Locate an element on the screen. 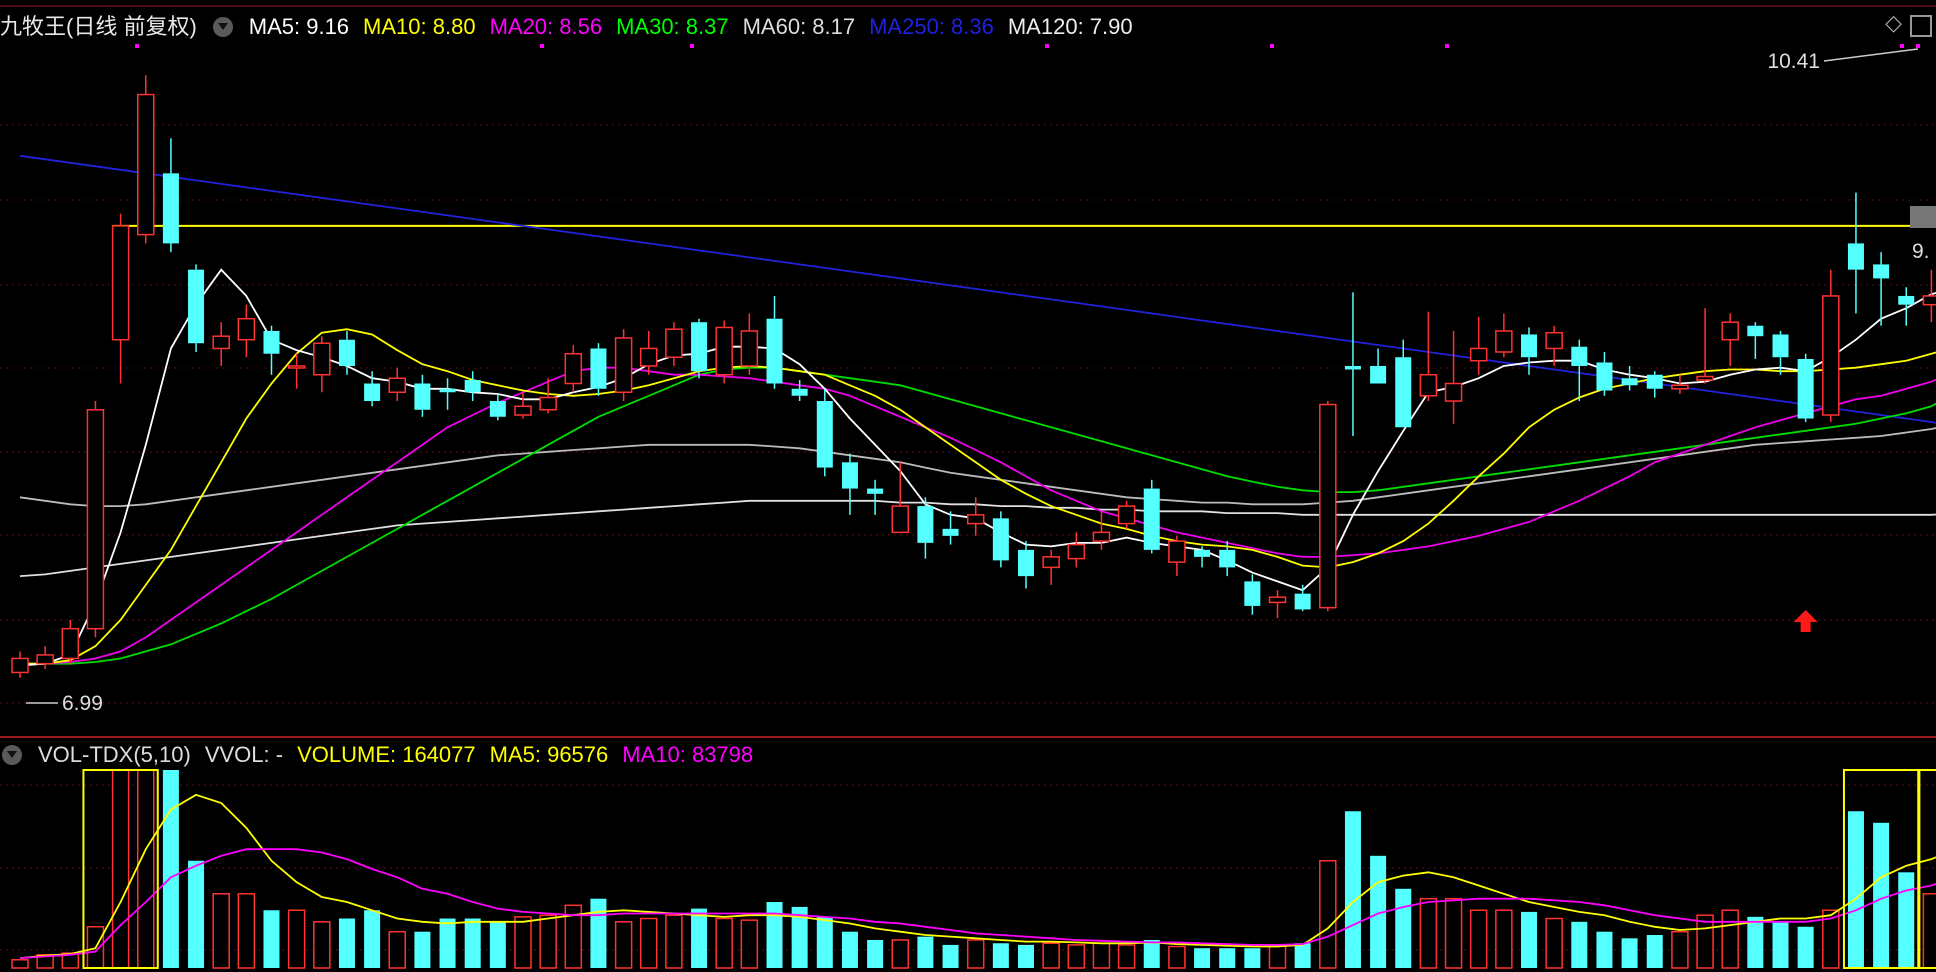 This screenshot has width=1936, height=972. ma120-line is located at coordinates (977, 538).